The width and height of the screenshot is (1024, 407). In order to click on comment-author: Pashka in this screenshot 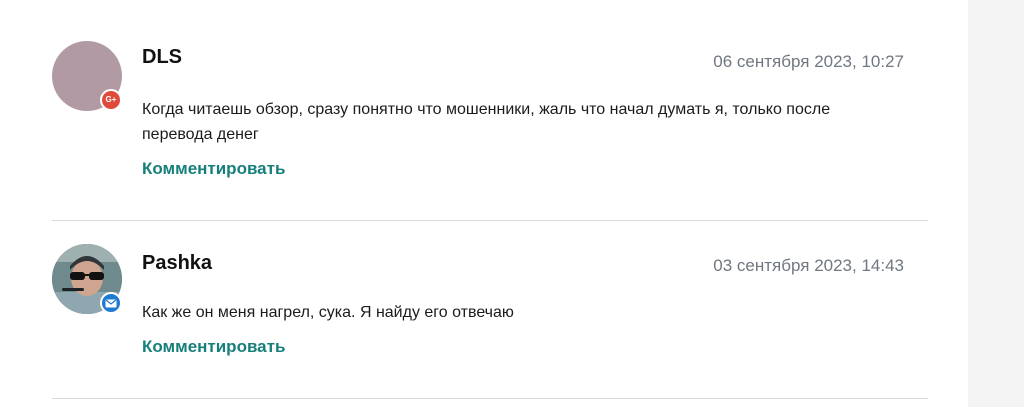, I will do `click(177, 263)`.